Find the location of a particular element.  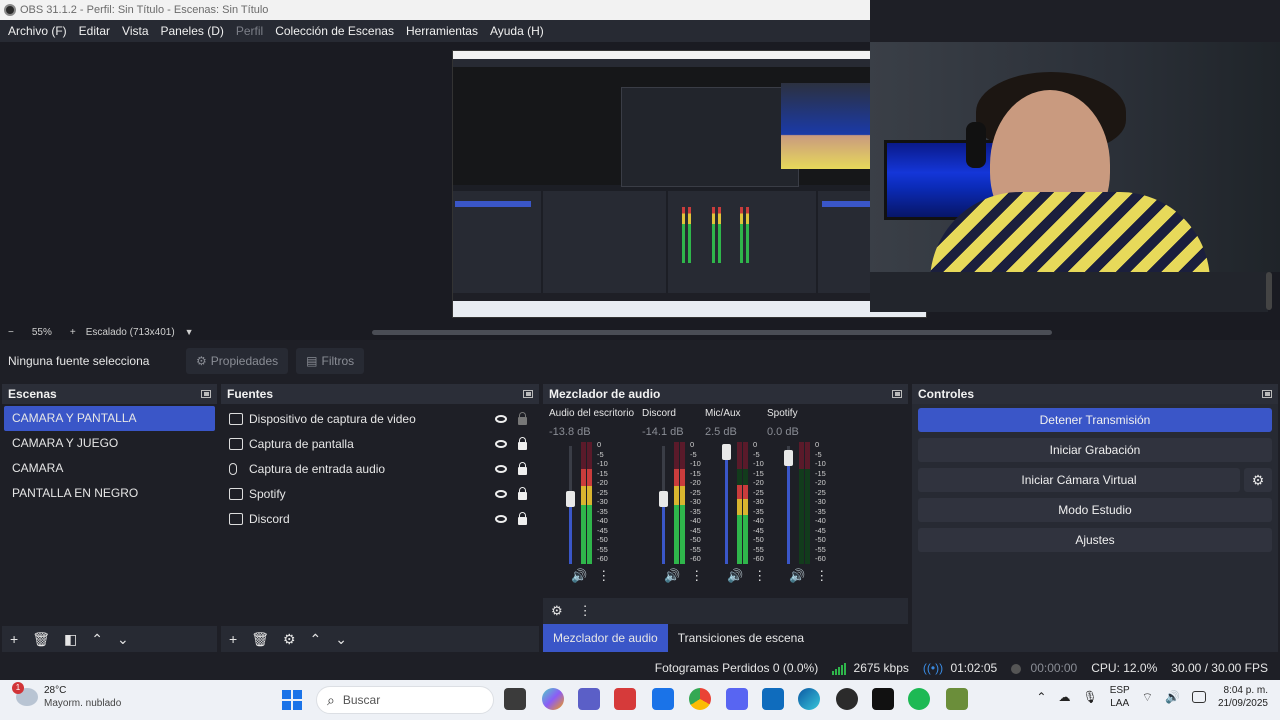

language-indicator: ESP LAA is located at coordinates (1120, 697).